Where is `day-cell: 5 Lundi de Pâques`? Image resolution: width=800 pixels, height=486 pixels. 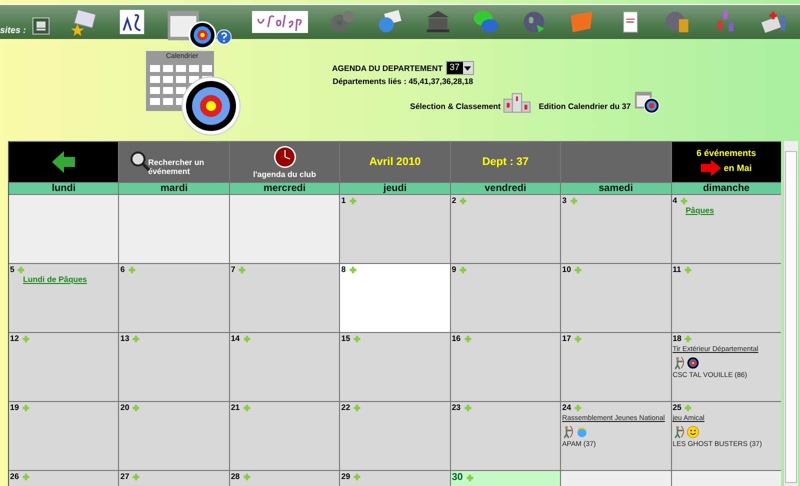
day-cell: 5 Lundi de Pâques is located at coordinates (63, 298).